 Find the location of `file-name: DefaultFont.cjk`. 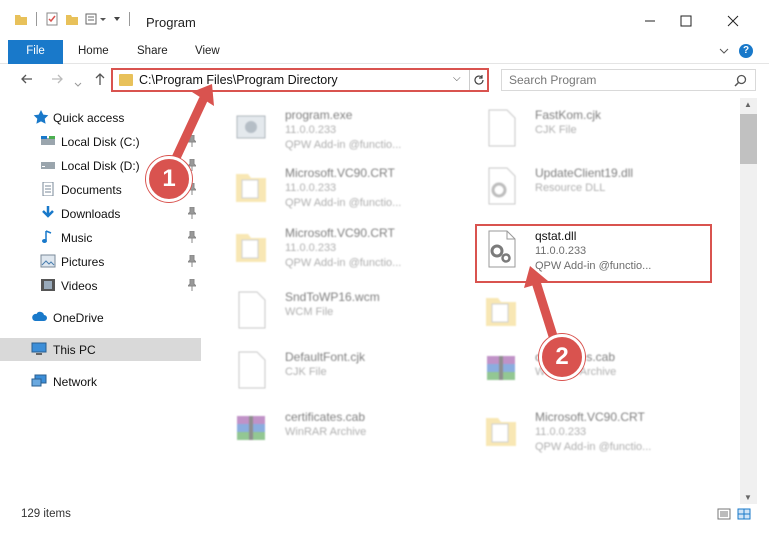

file-name: DefaultFont.cjk is located at coordinates (325, 357).